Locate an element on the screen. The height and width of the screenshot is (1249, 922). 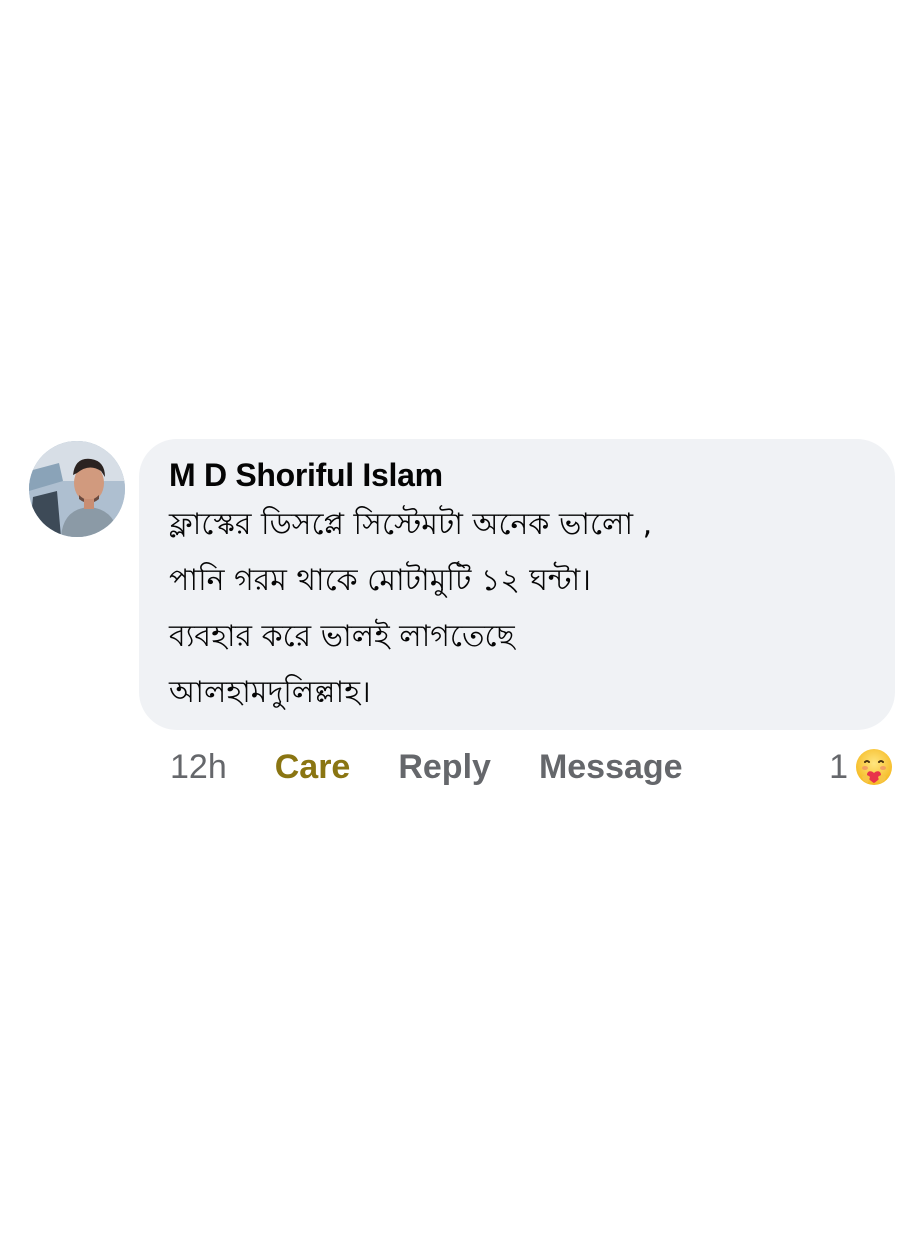
avatar-photo is located at coordinates (77, 489).